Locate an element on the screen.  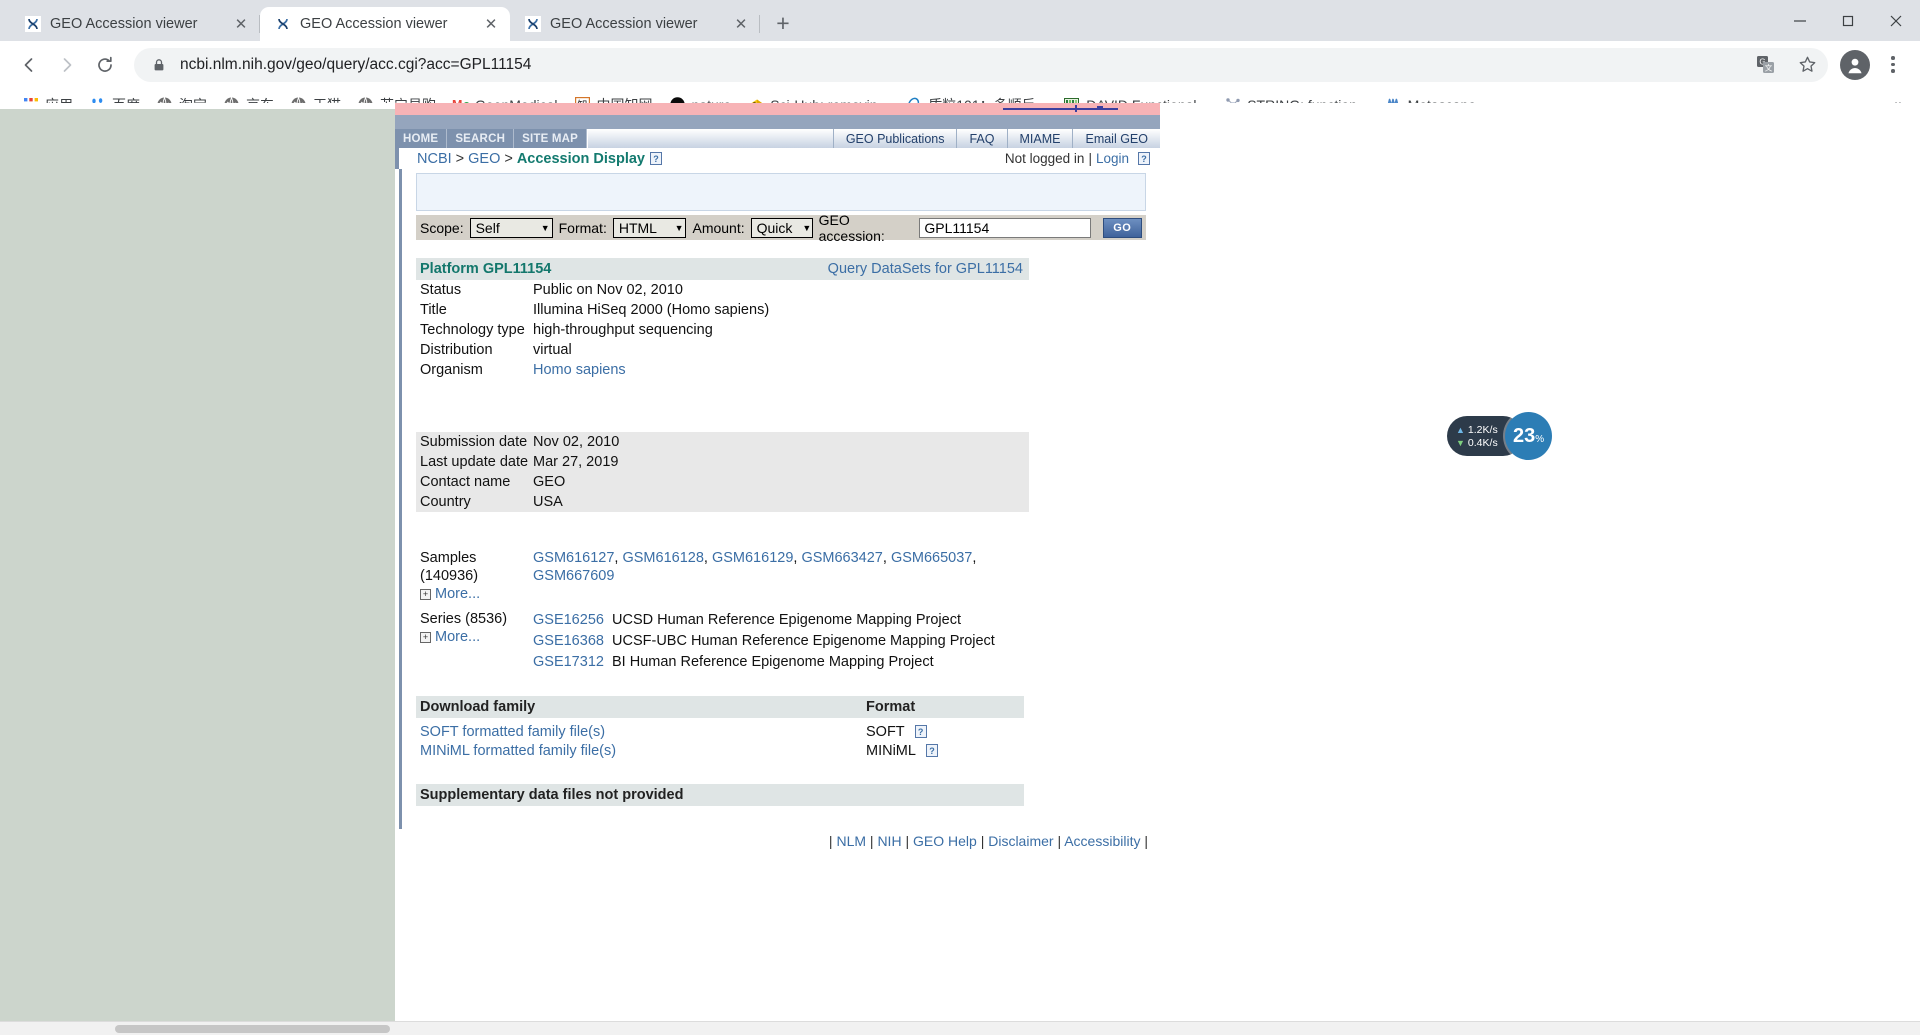
footer-link-nlm: NLM is located at coordinates (851, 841).